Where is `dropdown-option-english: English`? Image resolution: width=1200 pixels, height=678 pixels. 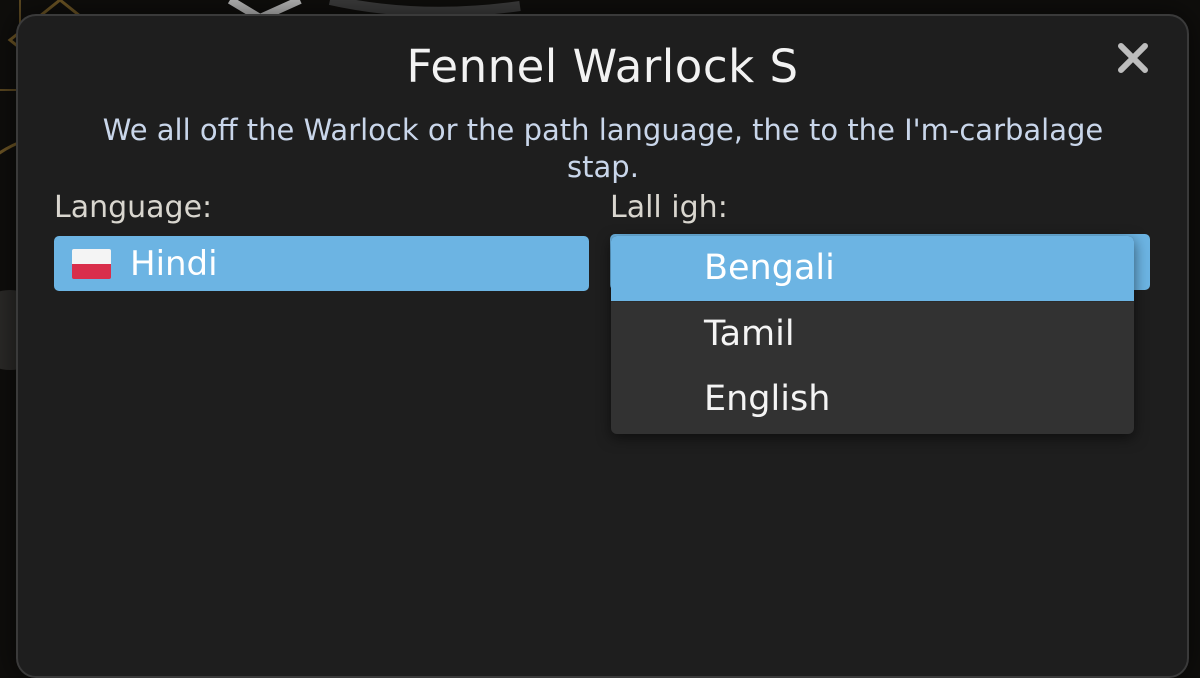 dropdown-option-english: English is located at coordinates (872, 399).